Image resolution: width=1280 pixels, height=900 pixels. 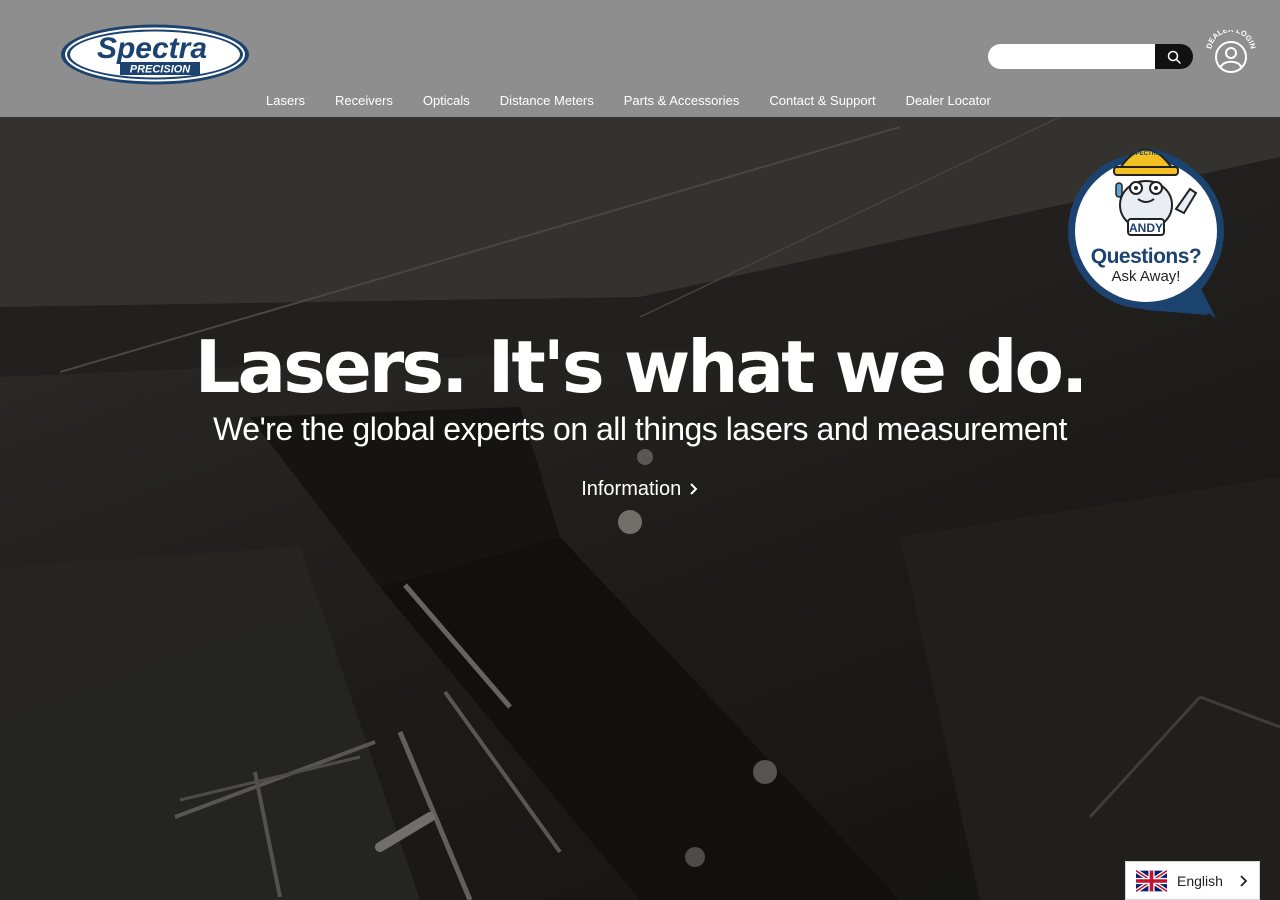 What do you see at coordinates (152, 48) in the screenshot?
I see `logo-brand-text: Spectra` at bounding box center [152, 48].